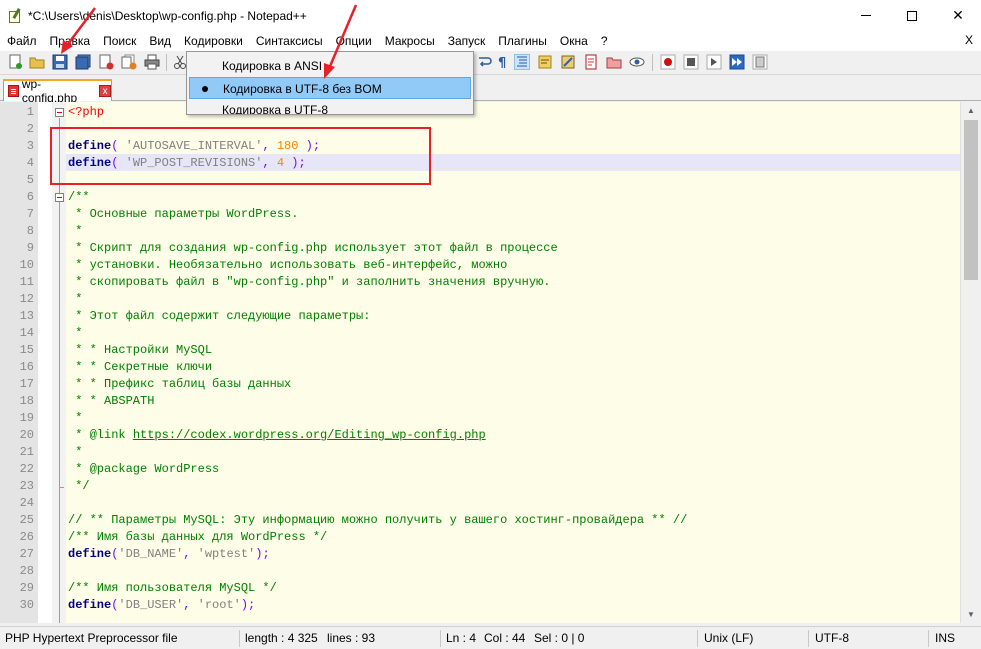 Image resolution: width=981 pixels, height=649 pixels. What do you see at coordinates (26, 299) in the screenshot?
I see `line-number: 12` at bounding box center [26, 299].